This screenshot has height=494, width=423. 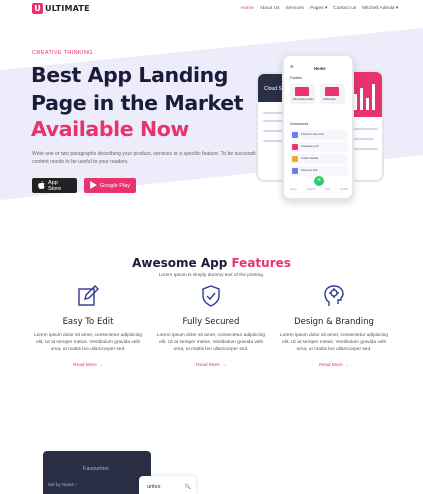 What do you see at coordinates (295, 8) in the screenshot?
I see `nav-item-services: Services` at bounding box center [295, 8].